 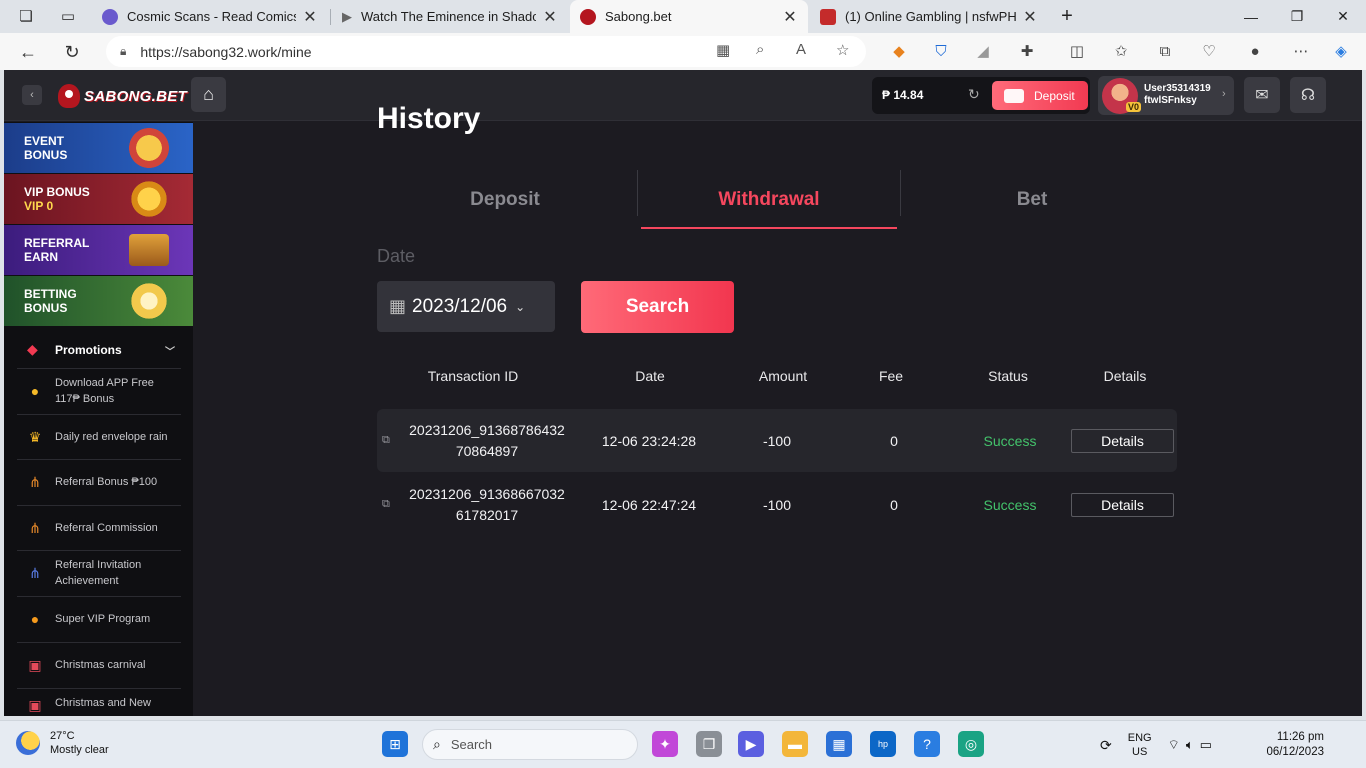 What do you see at coordinates (842, 50) in the screenshot?
I see `favorite-star-icon: ☆` at bounding box center [842, 50].